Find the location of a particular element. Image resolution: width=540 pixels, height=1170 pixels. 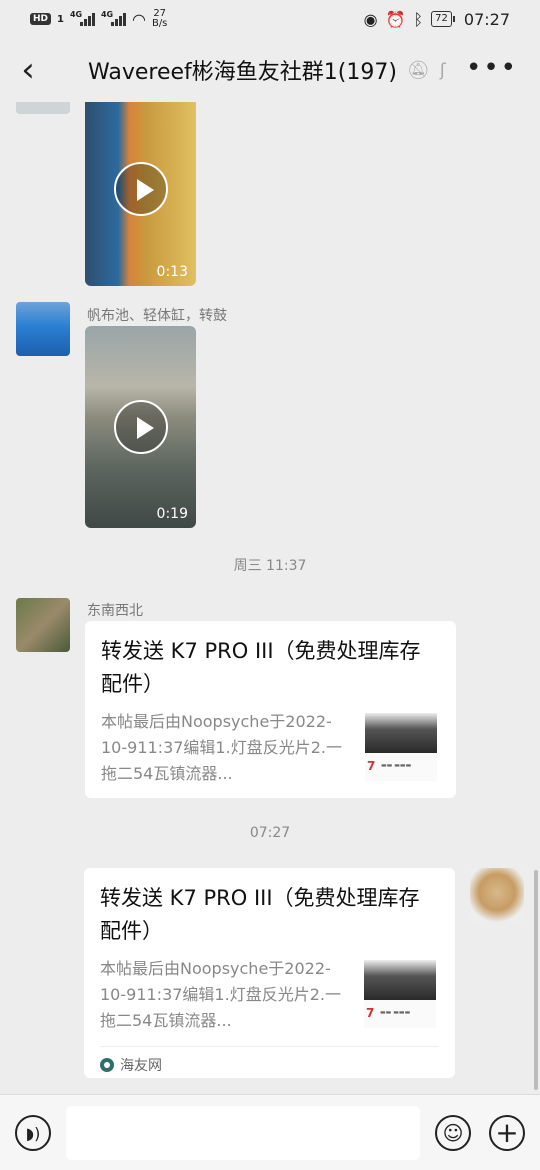

input-bar: ◗) ☺ + is located at coordinates (270, 1132).